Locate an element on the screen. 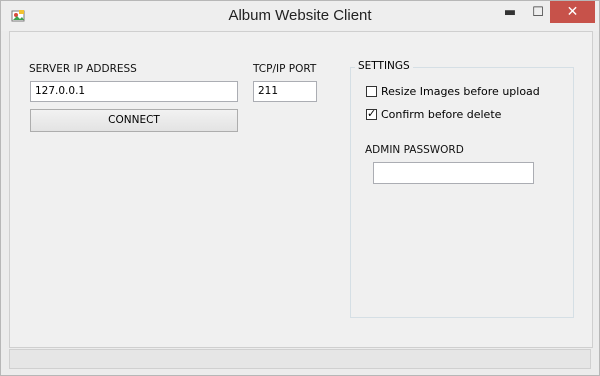 This screenshot has width=600, height=376. connect-button: CONNECT is located at coordinates (134, 120).